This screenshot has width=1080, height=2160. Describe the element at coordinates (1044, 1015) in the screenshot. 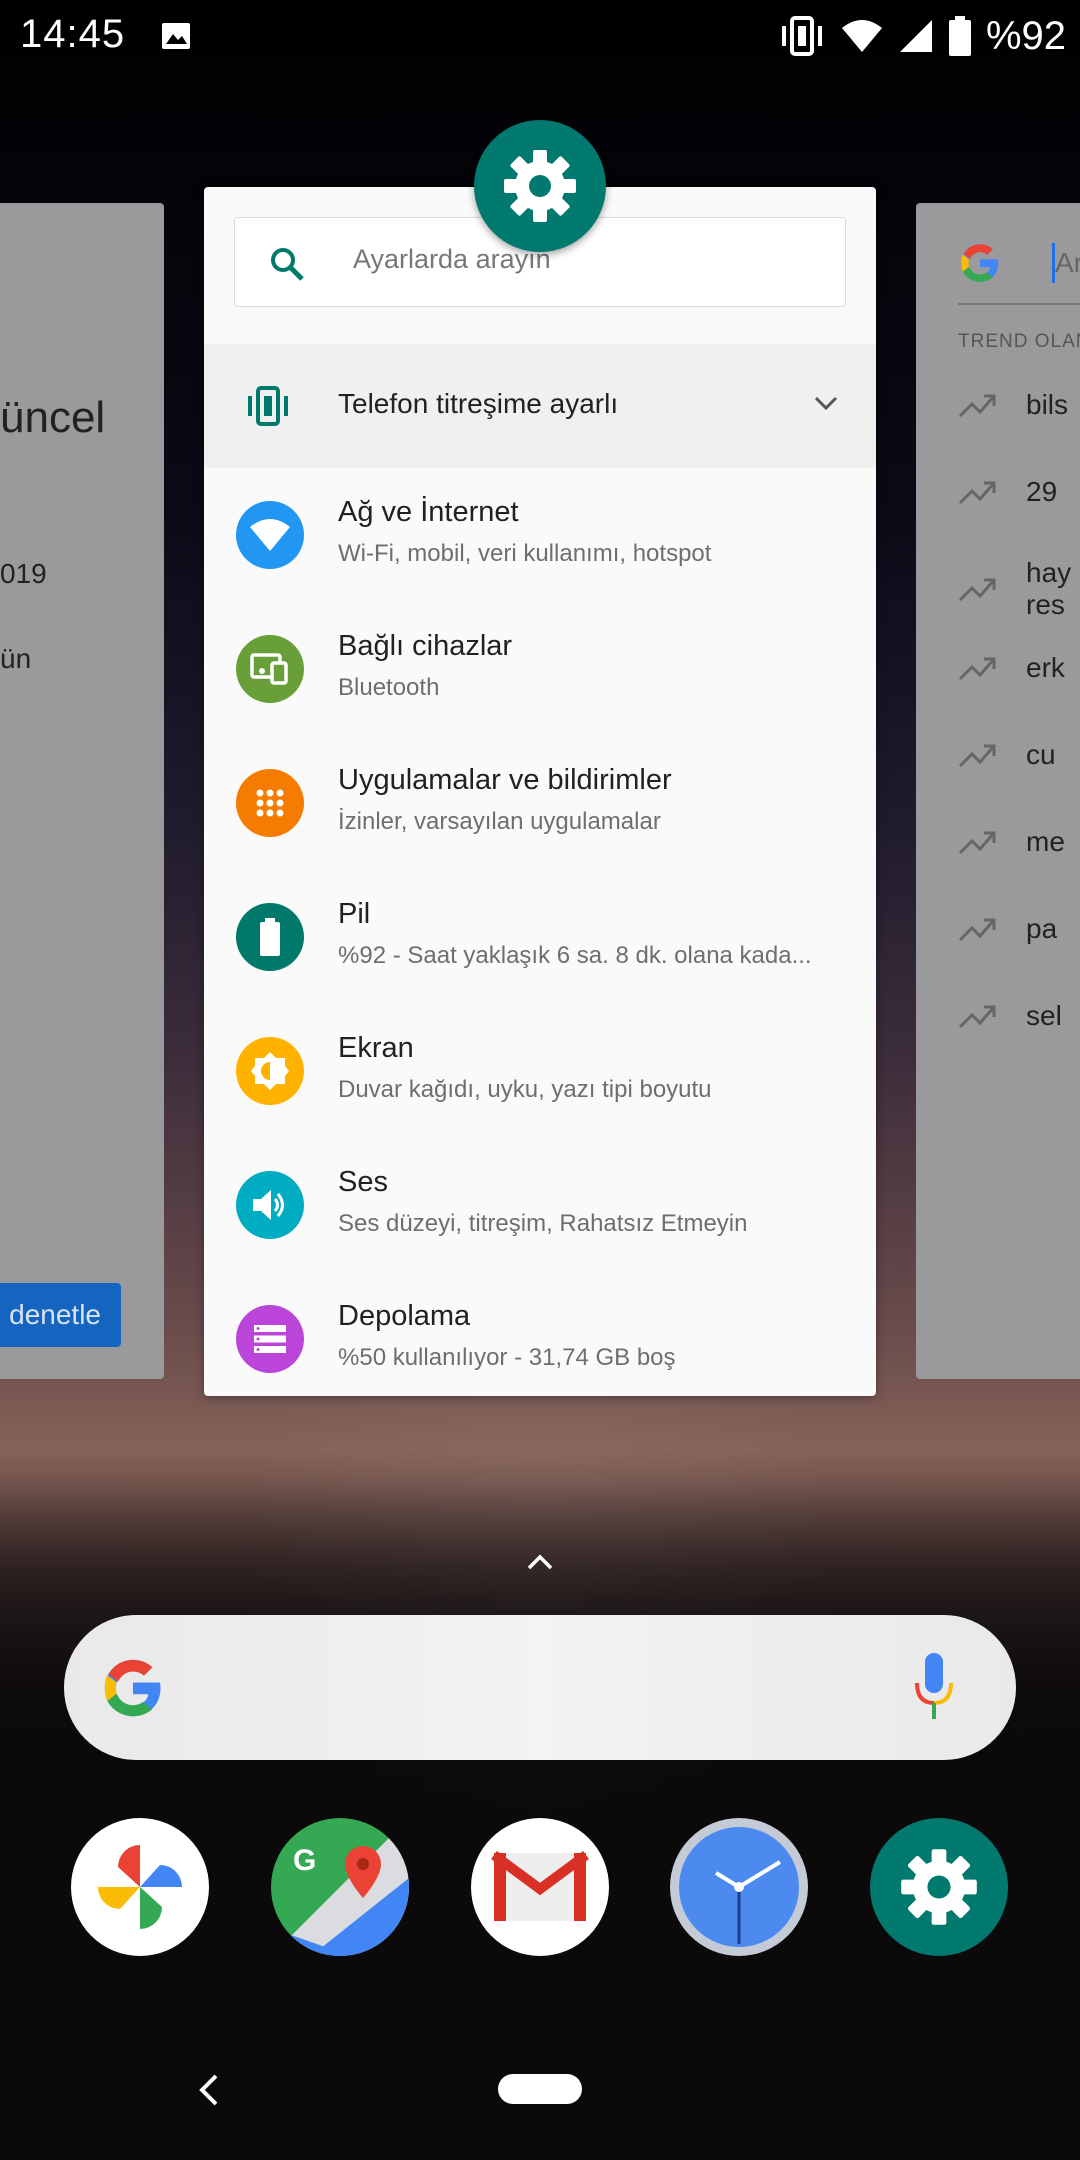

I see `trend-text: sel` at that location.